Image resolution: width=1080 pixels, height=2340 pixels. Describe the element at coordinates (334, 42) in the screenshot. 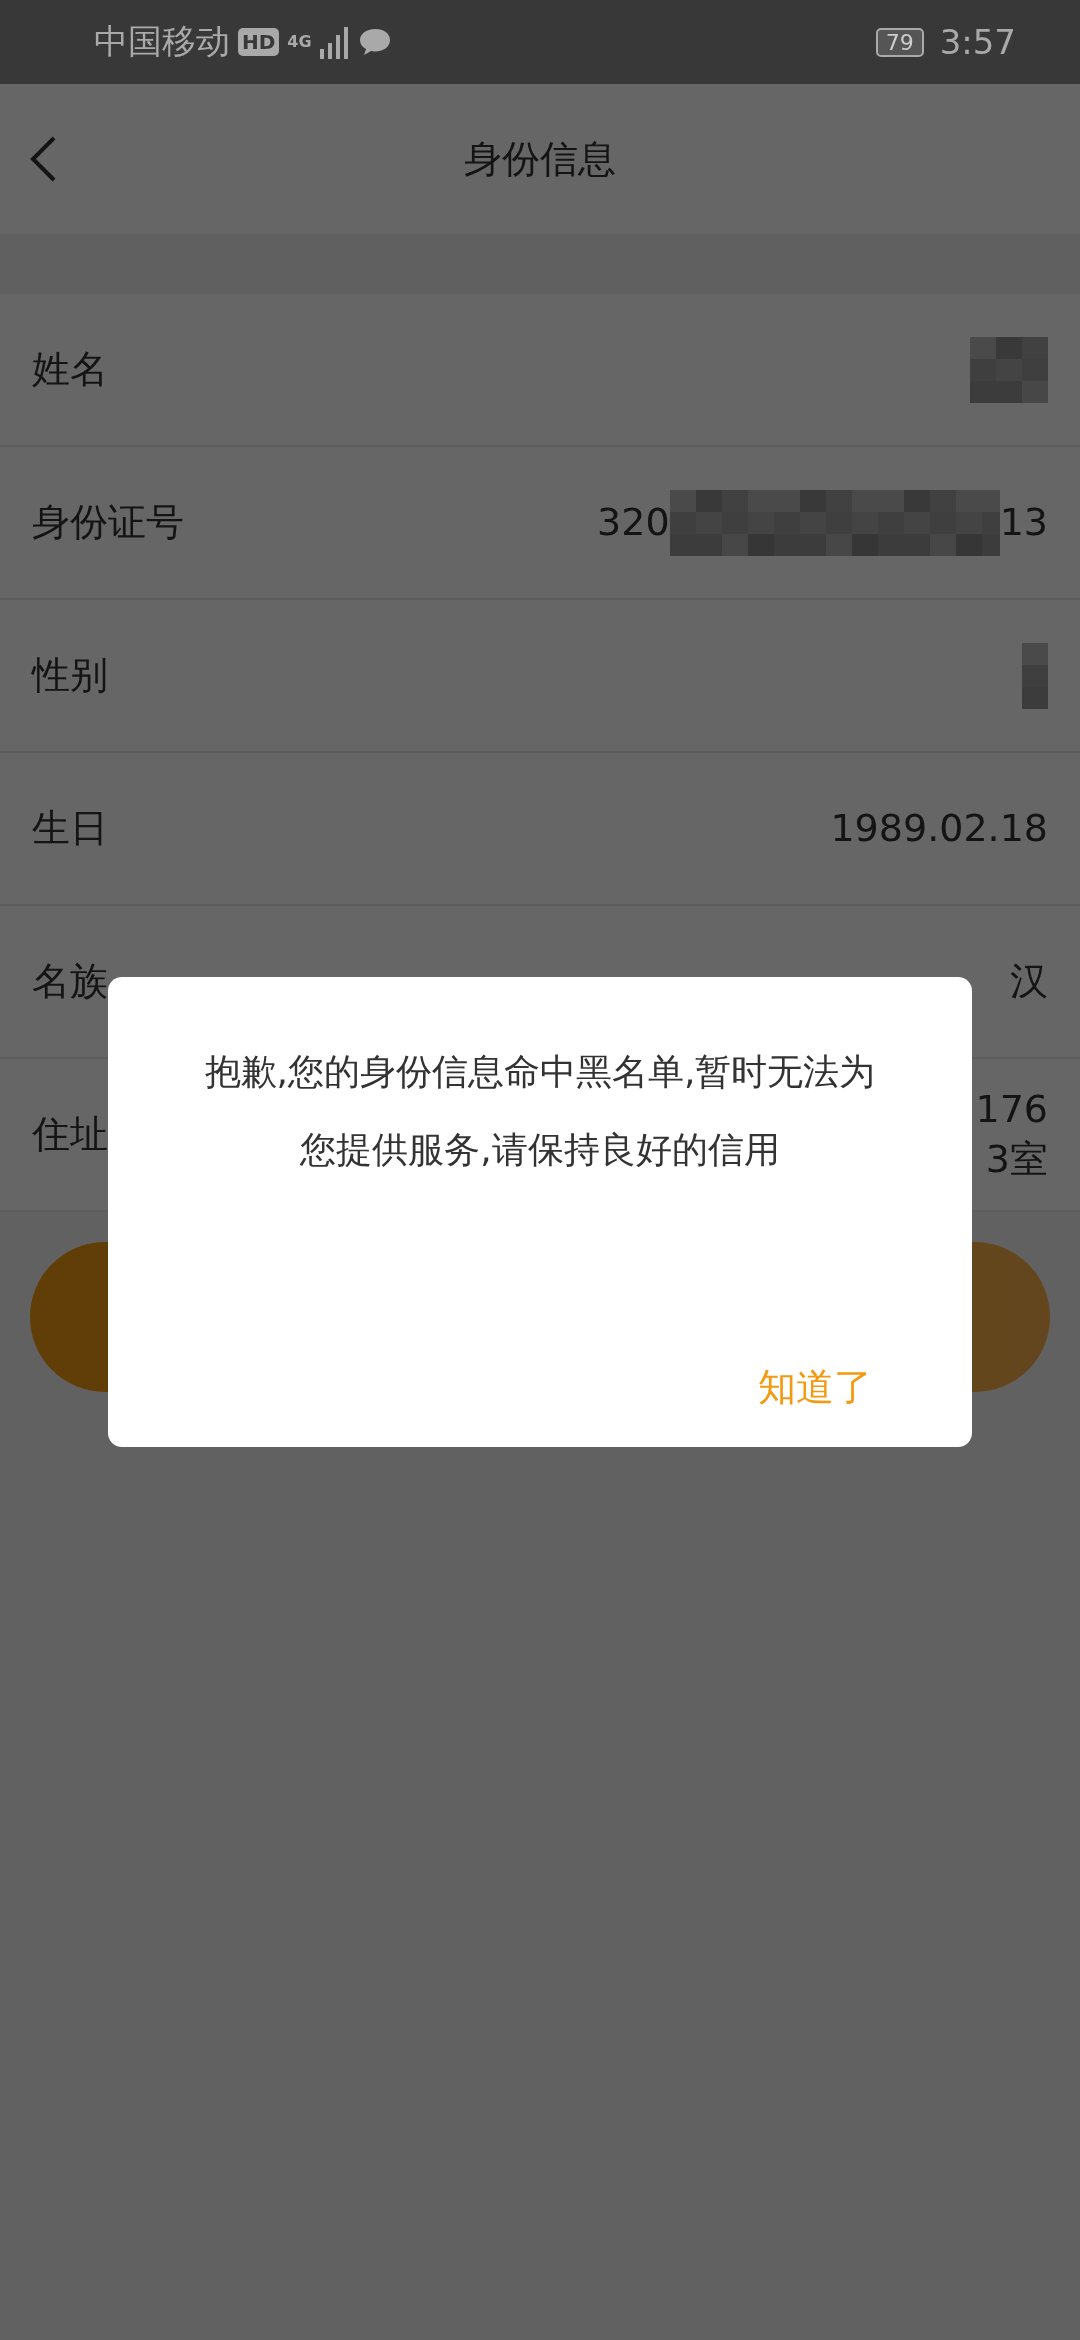

I see `signal-icon` at that location.